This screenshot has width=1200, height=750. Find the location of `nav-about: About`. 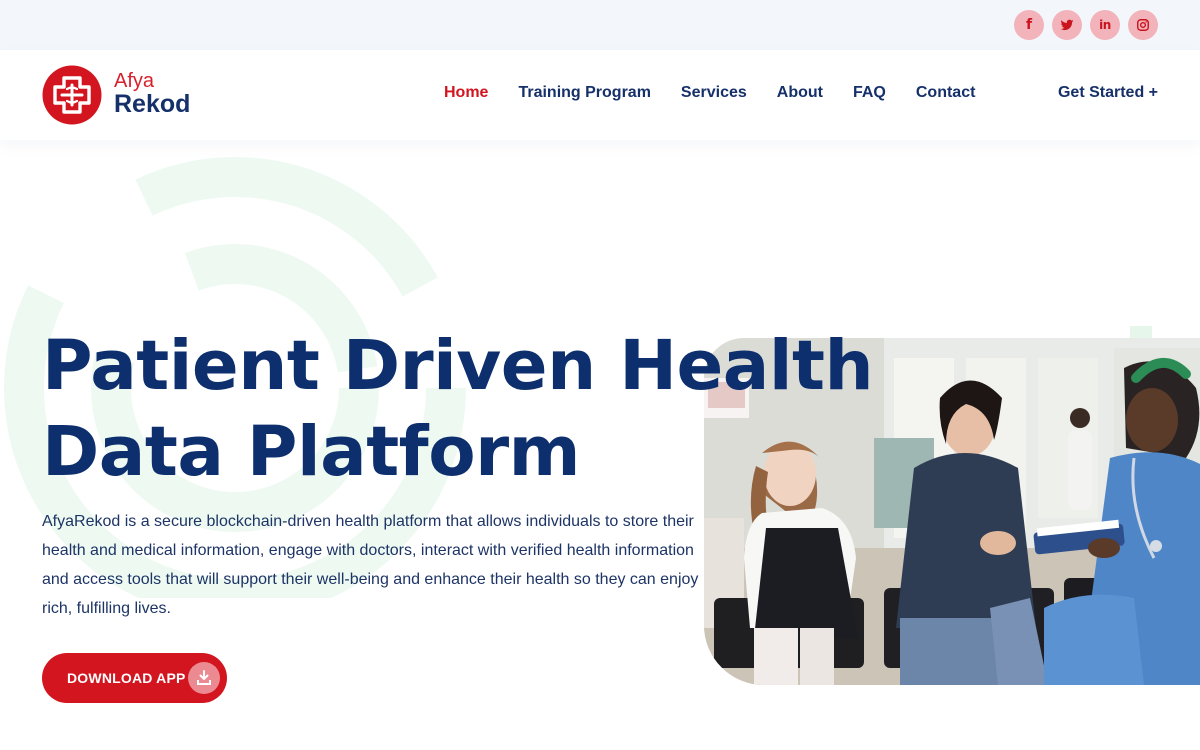

nav-about: About is located at coordinates (800, 93).